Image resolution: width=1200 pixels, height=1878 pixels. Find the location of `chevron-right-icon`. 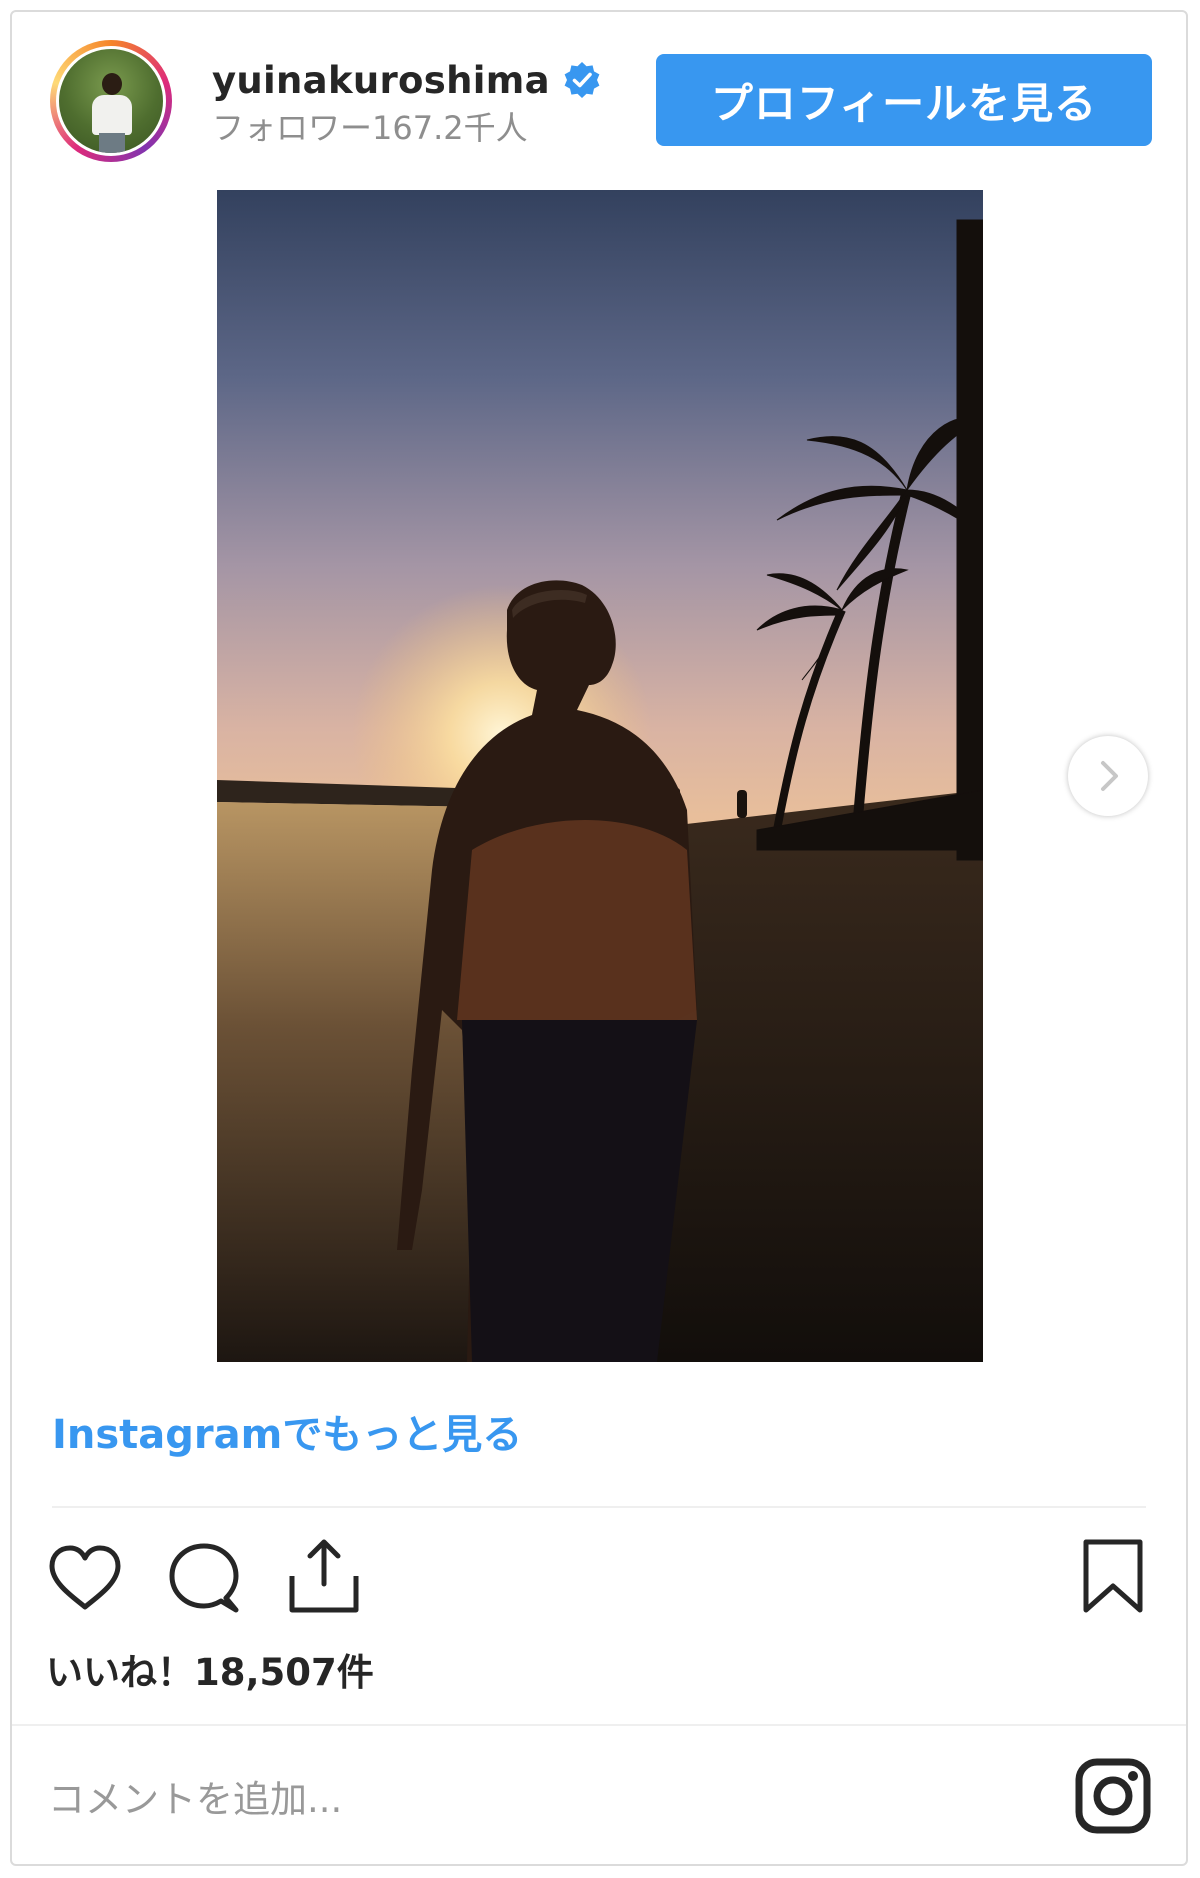

chevron-right-icon is located at coordinates (1109, 776).